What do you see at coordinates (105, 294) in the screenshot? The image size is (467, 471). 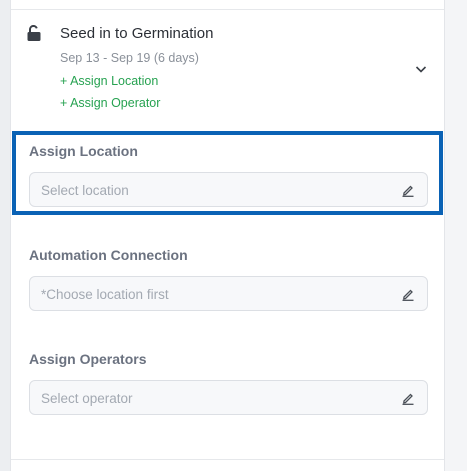 I see `automation-placeholder: *Choose location first` at bounding box center [105, 294].